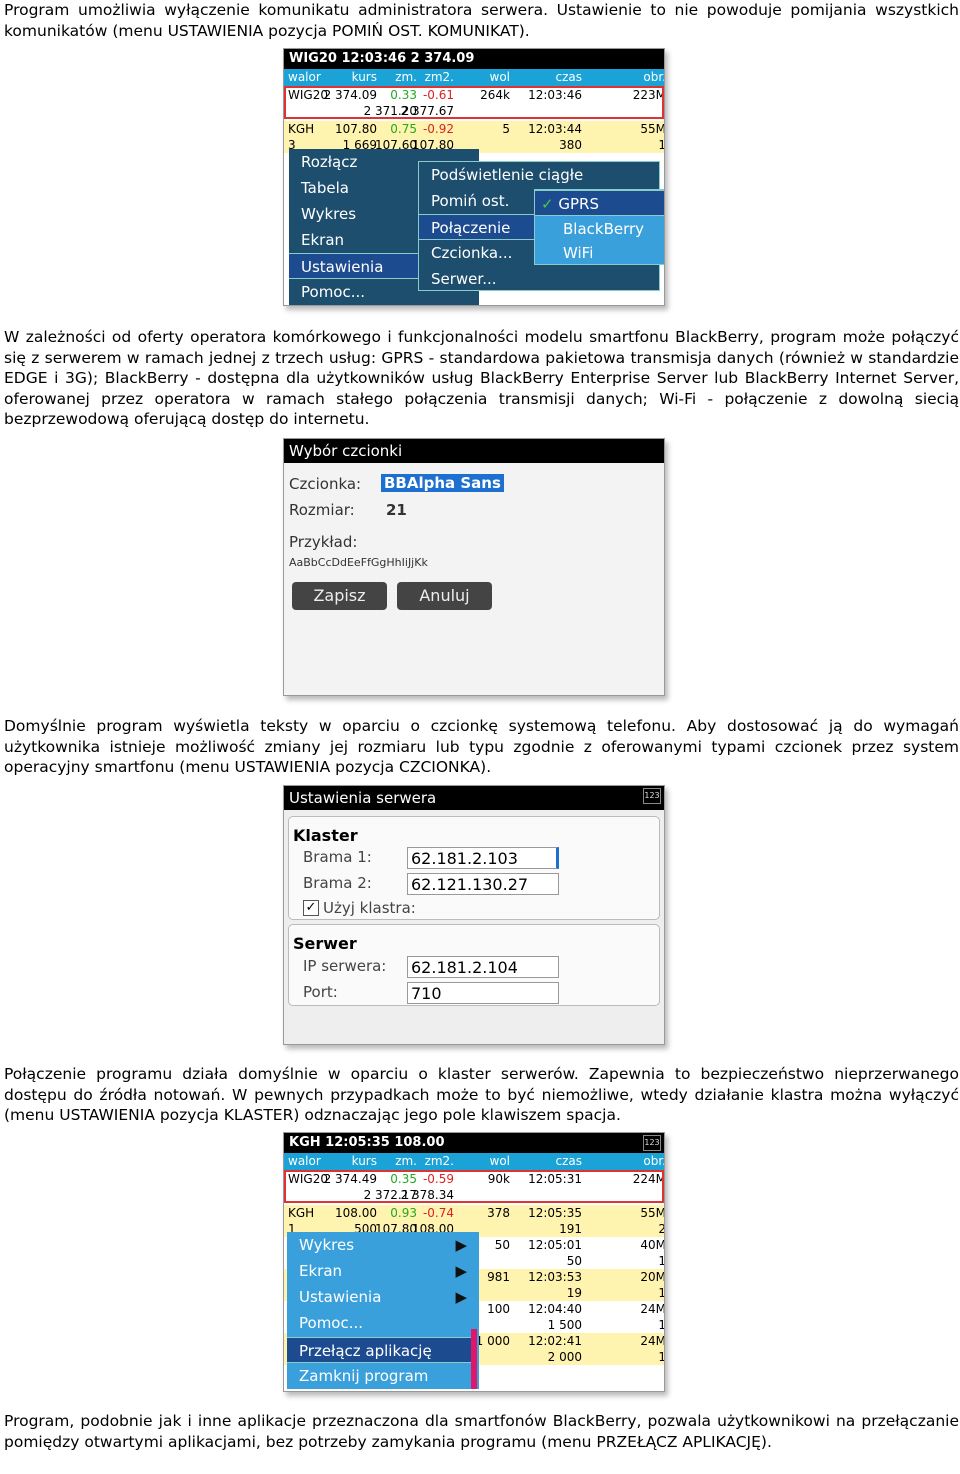 The image size is (960, 1474). What do you see at coordinates (555, 1245) in the screenshot?
I see `table-cell: 12:05:01` at bounding box center [555, 1245].